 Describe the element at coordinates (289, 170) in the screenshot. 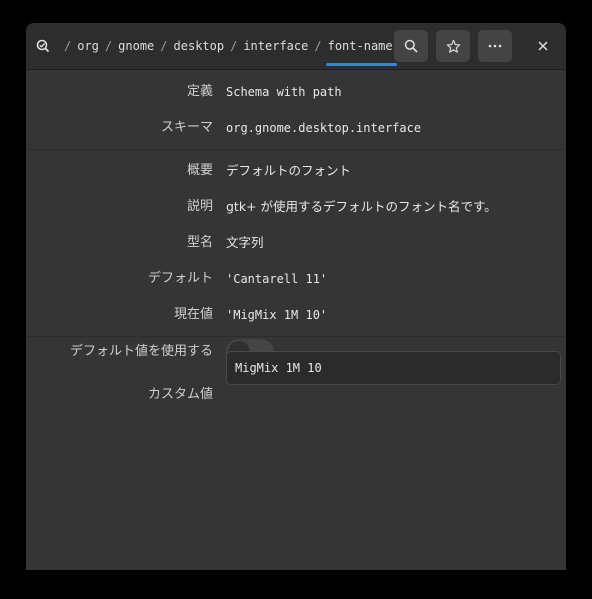

I see `summary-value: デフォルトのフォント` at that location.